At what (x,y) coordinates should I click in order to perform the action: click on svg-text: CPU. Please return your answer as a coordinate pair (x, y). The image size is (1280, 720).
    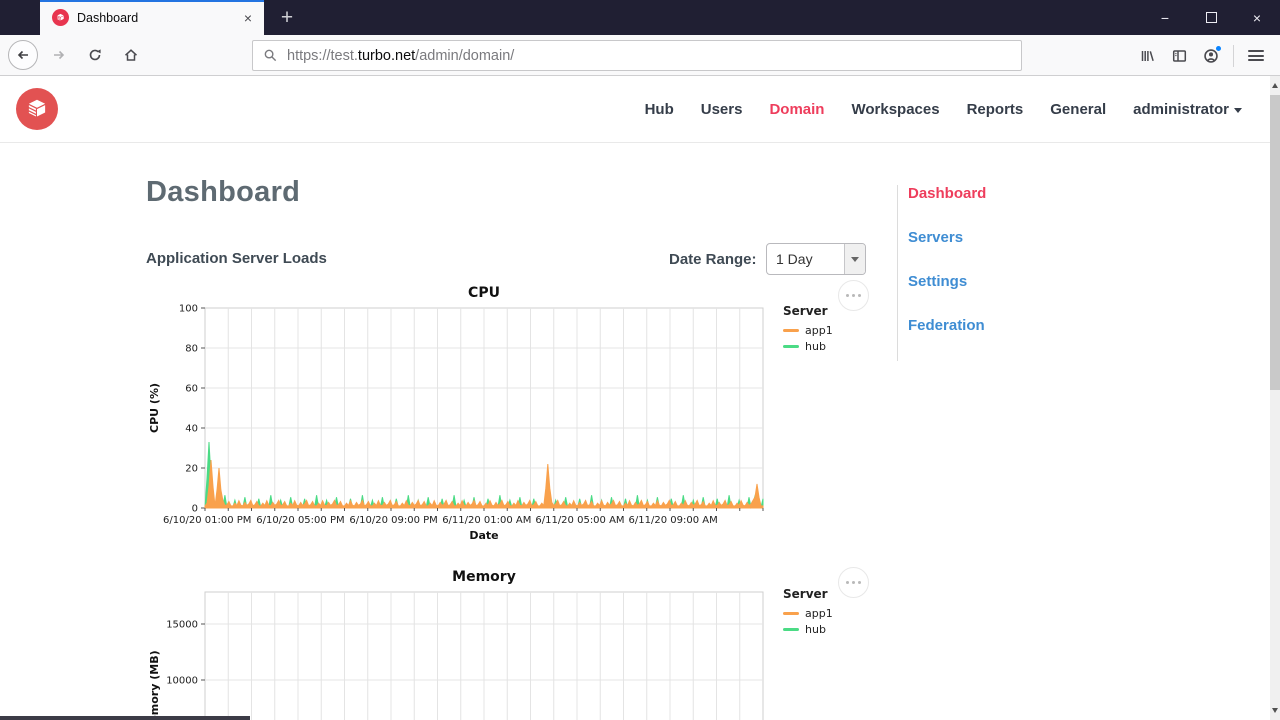
    Looking at the image, I should click on (484, 293).